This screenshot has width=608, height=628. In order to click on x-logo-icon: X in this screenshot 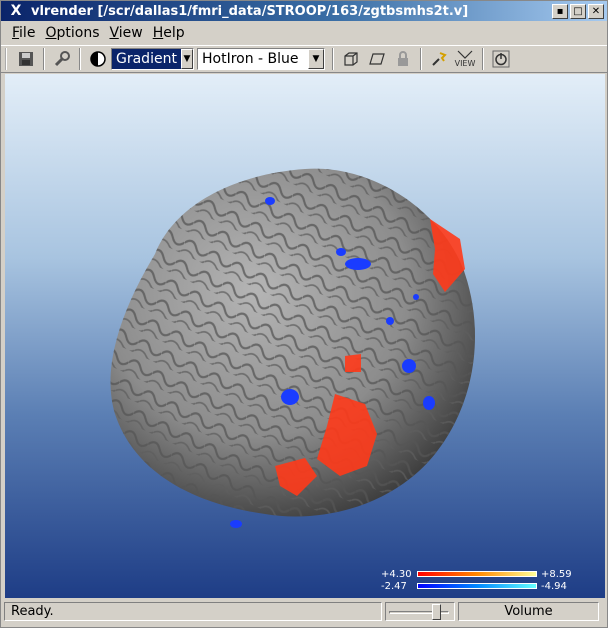, I will do `click(16, 11)`.